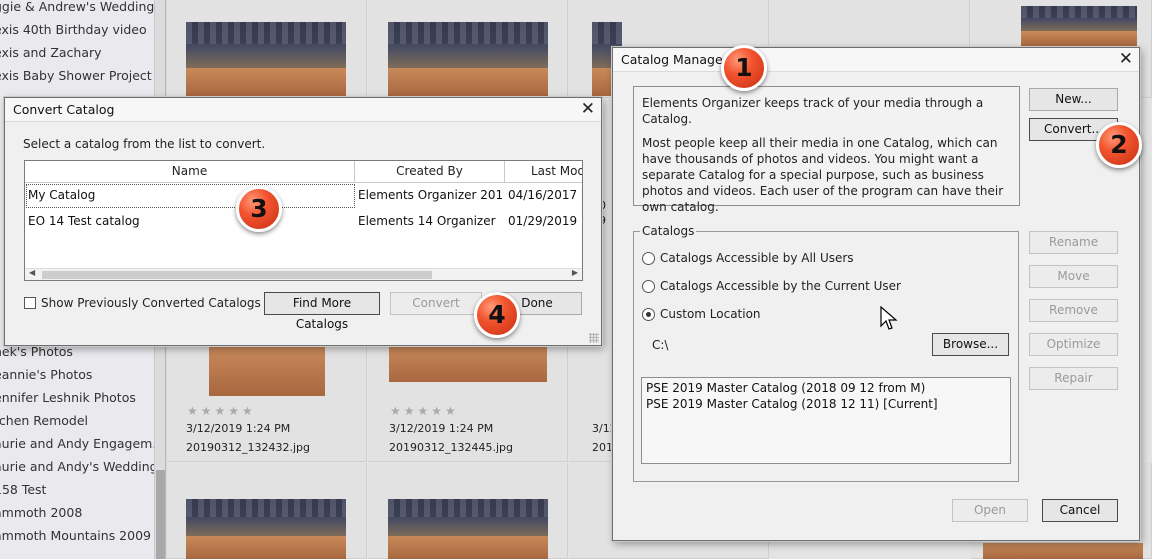 The height and width of the screenshot is (559, 1152). I want to click on sidebar-album: ggie & Andrew's Wedding, so click(77, 8).